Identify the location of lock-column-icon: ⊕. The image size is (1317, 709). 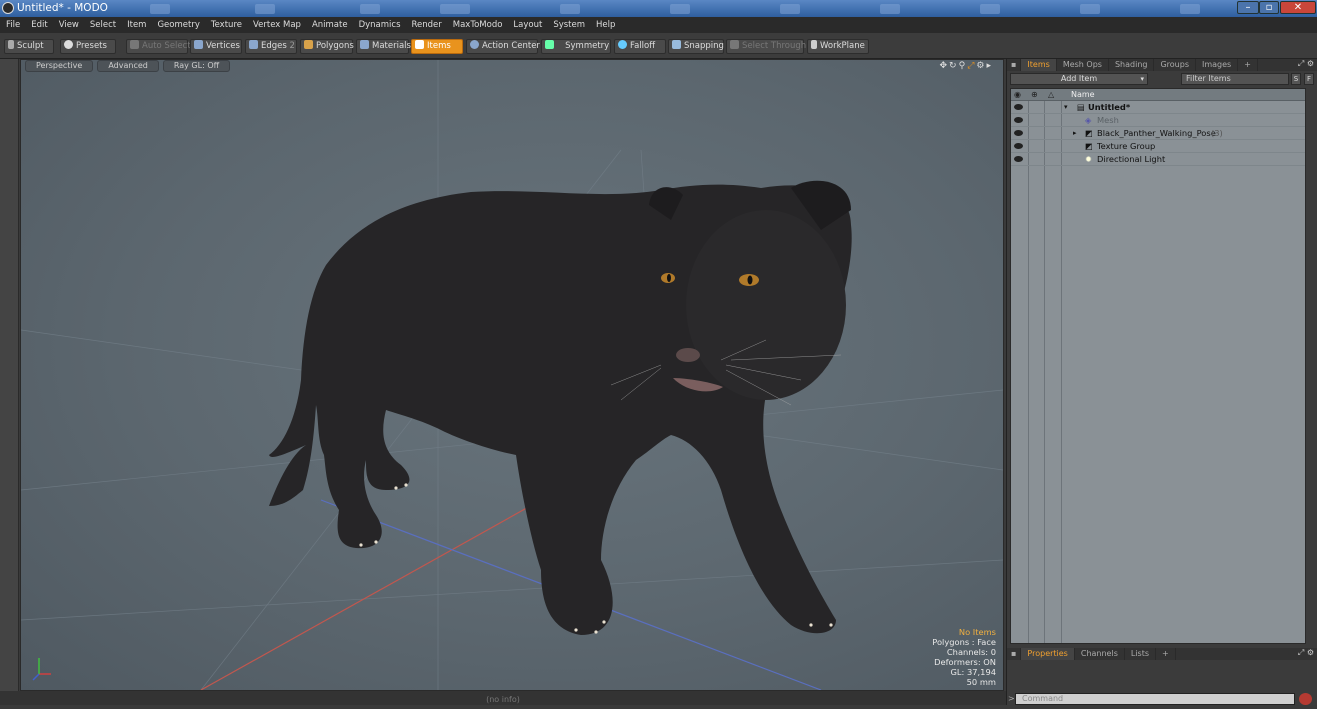
(1034, 94).